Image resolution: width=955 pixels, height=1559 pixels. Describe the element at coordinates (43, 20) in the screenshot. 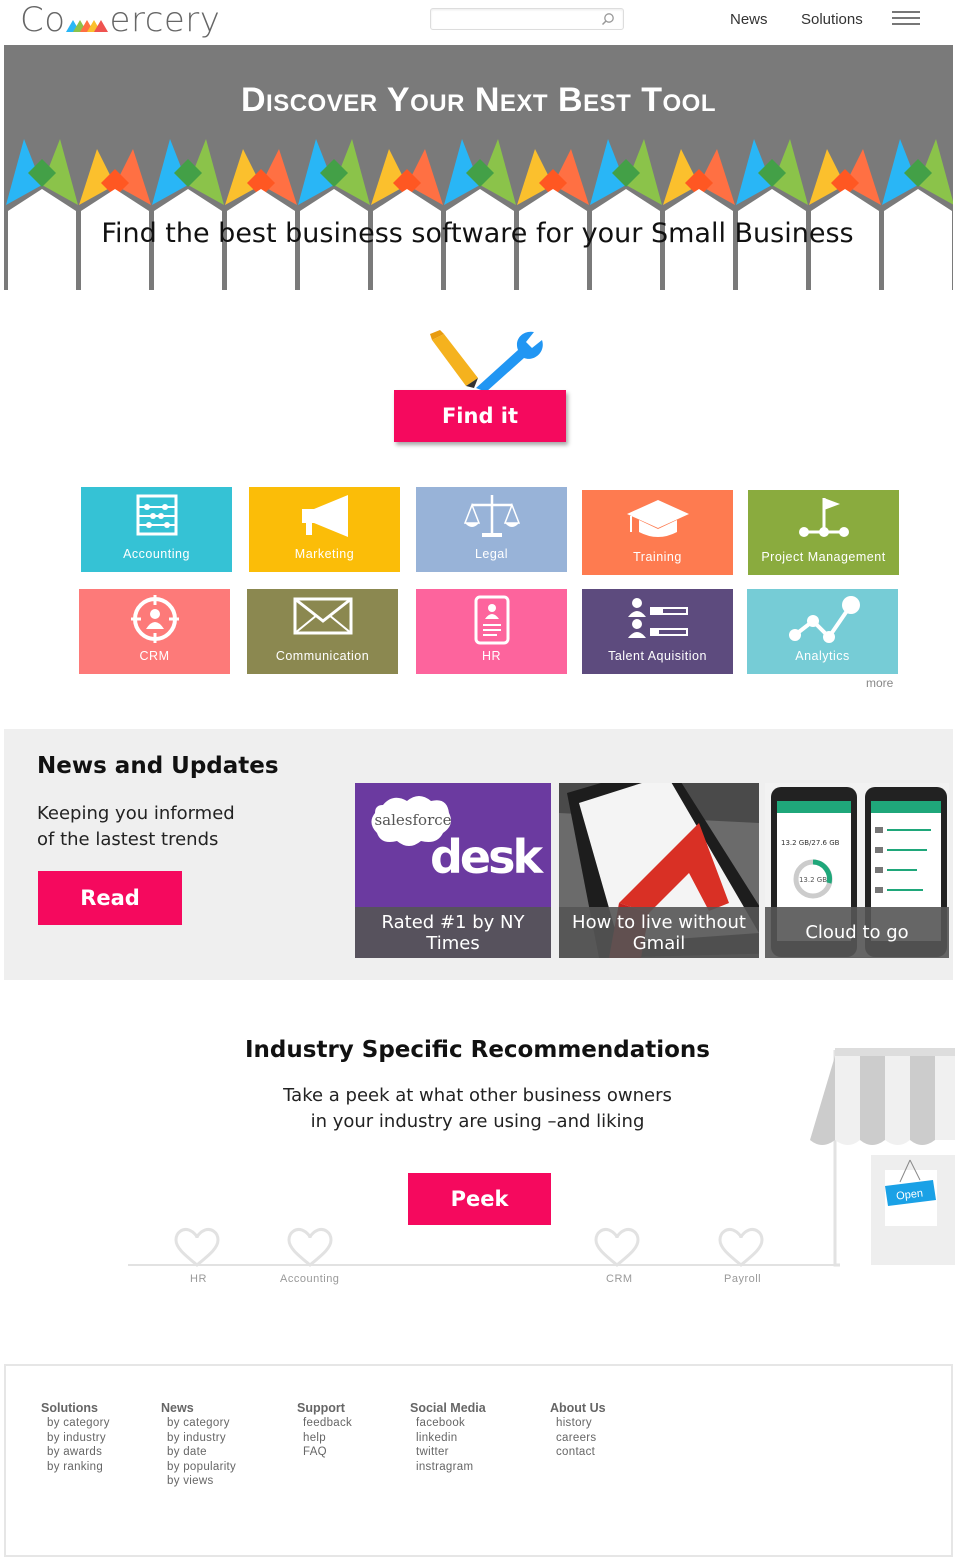

I see `logo-text-left: Co` at that location.